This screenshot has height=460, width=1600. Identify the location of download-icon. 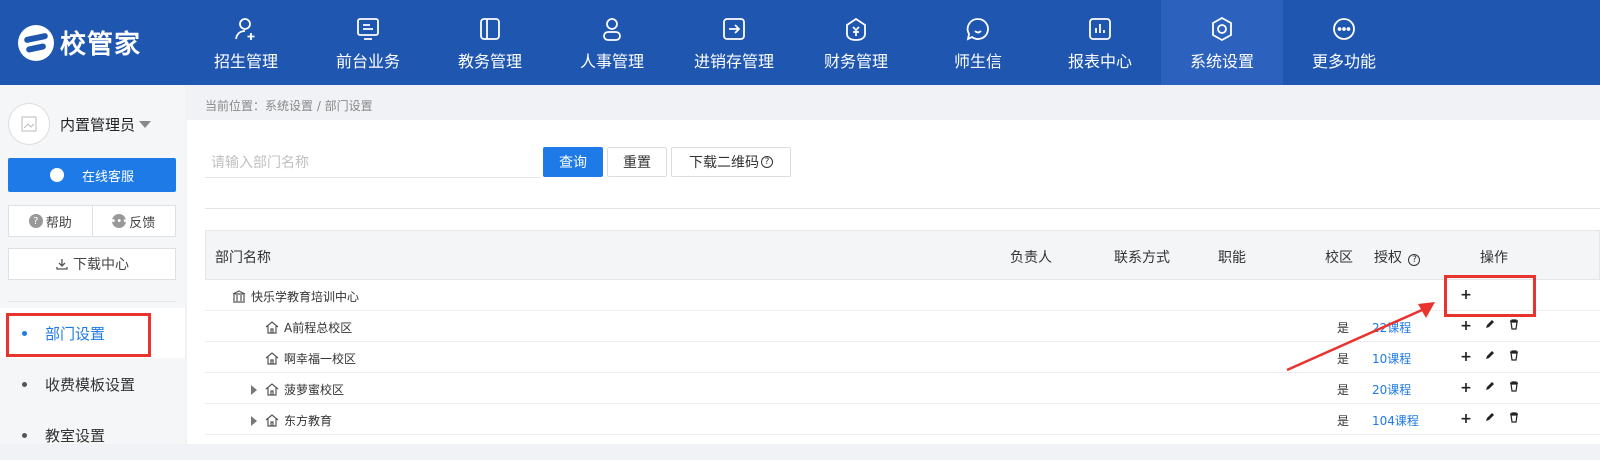
(62, 264).